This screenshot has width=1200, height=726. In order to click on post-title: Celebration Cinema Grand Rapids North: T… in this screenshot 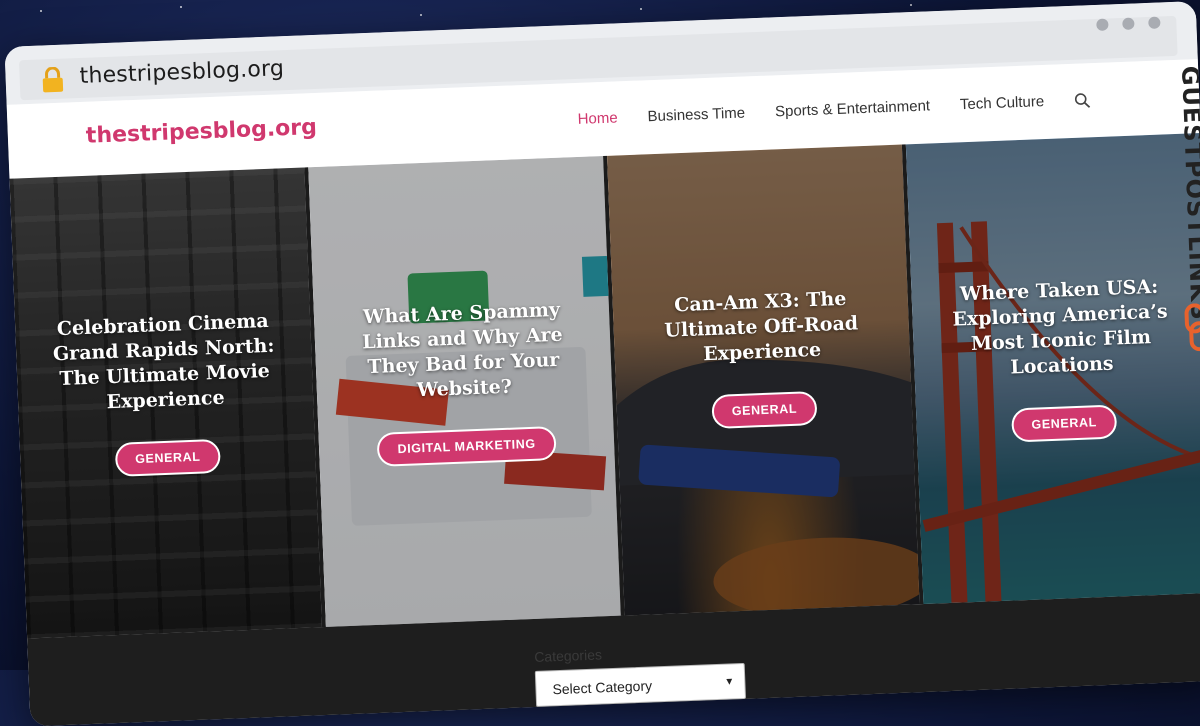, I will do `click(164, 362)`.